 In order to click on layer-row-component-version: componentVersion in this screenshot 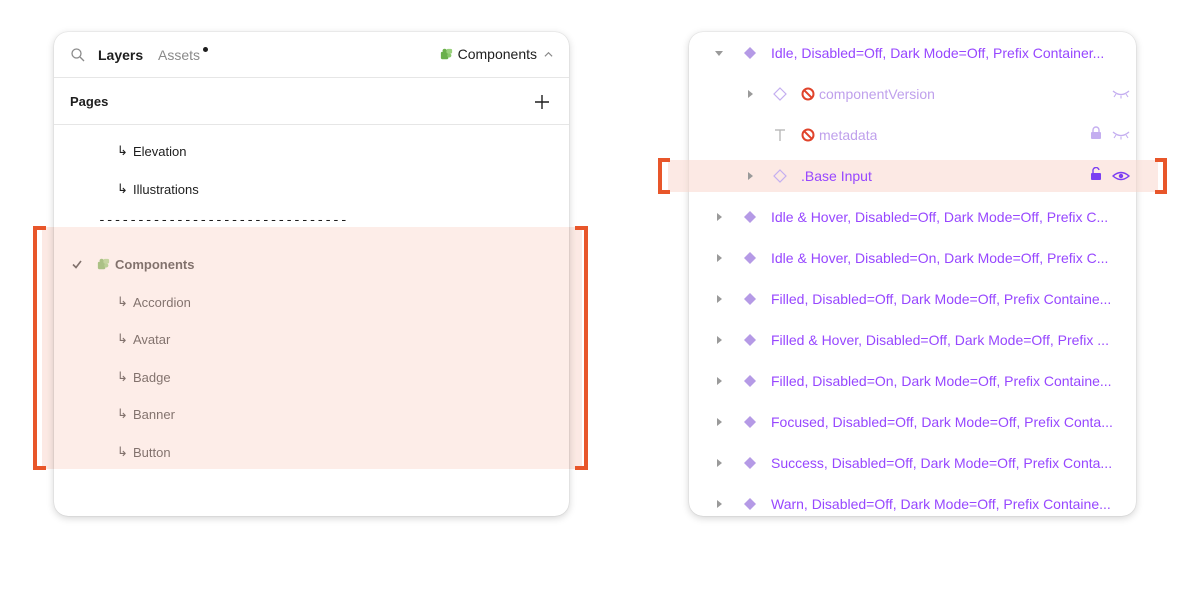, I will do `click(912, 94)`.